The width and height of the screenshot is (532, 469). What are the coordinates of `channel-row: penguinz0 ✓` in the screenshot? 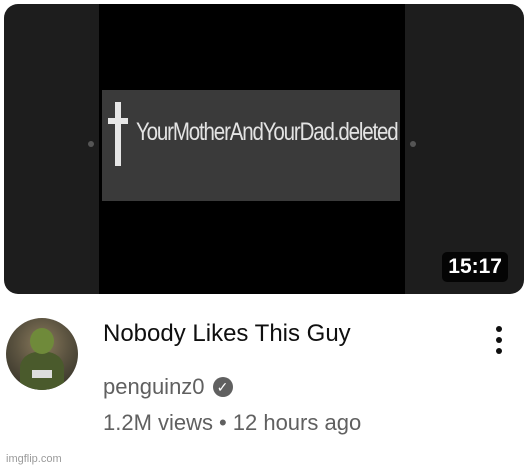 It's located at (168, 387).